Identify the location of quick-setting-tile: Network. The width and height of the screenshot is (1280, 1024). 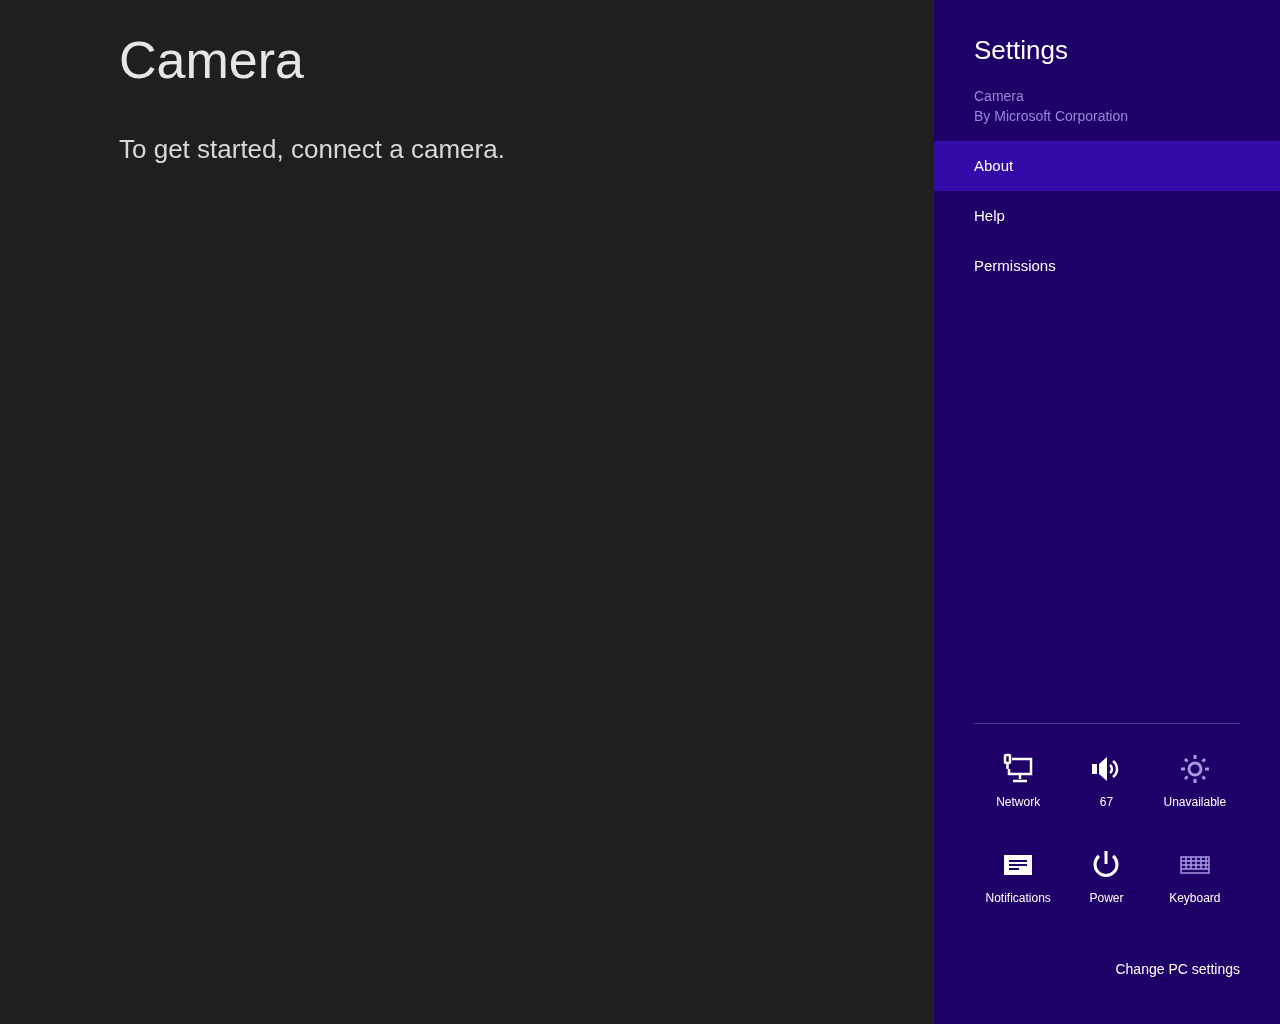
(1018, 782).